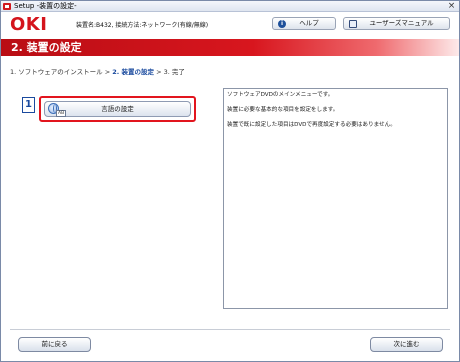 This screenshot has width=460, height=362. I want to click on language-ab-mark: AB, so click(61, 113).